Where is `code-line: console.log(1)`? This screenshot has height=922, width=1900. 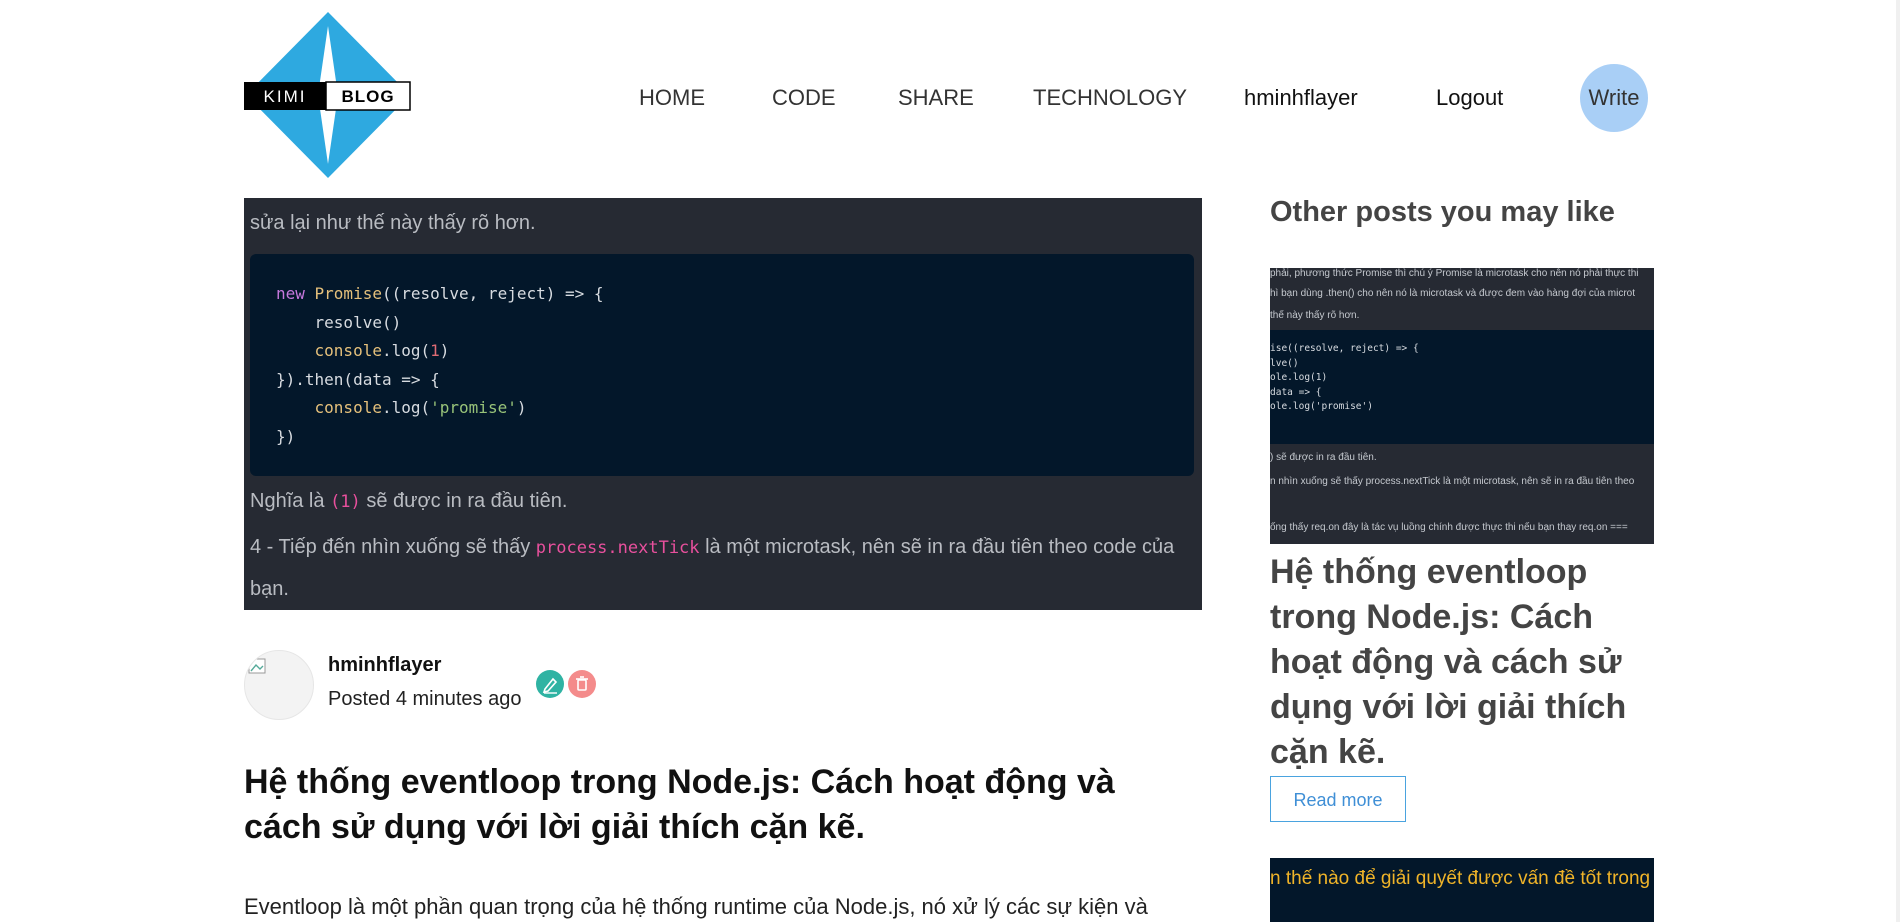
code-line: console.log(1) is located at coordinates (382, 351).